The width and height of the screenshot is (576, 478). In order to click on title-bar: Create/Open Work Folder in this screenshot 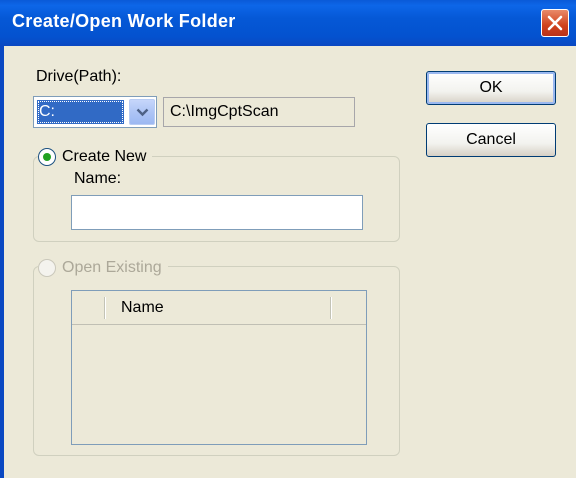, I will do `click(288, 23)`.